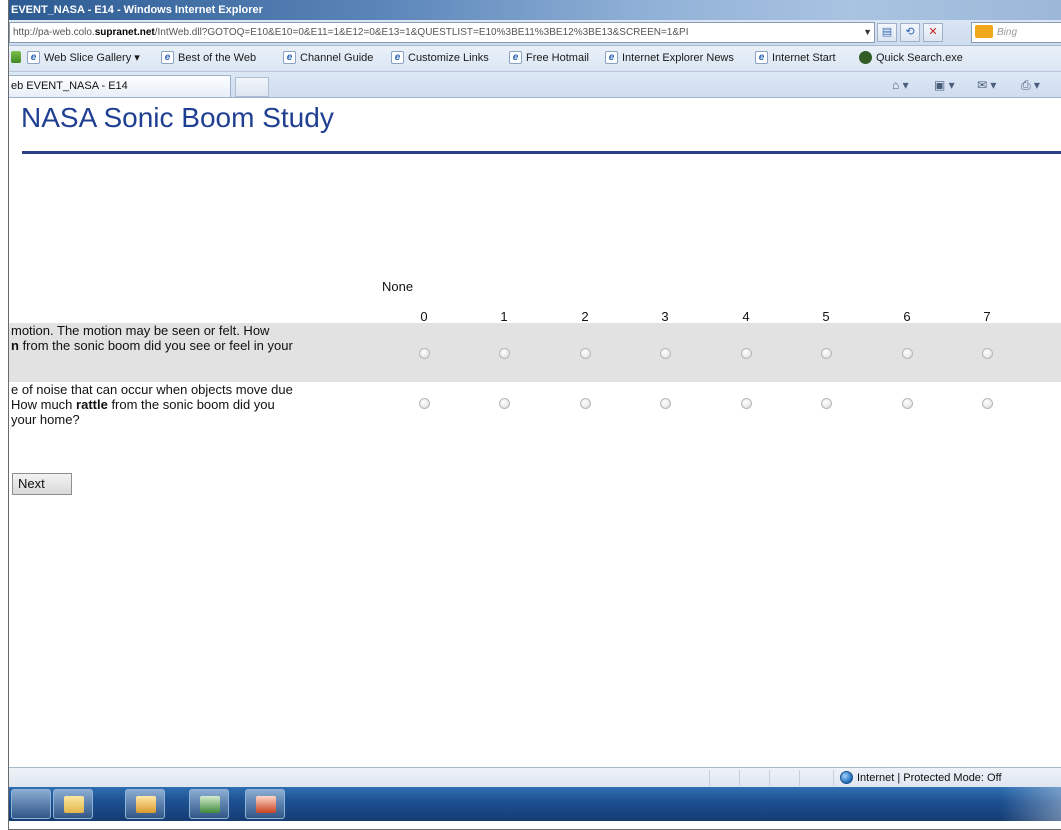  I want to click on search-input: Bing, so click(1016, 32).